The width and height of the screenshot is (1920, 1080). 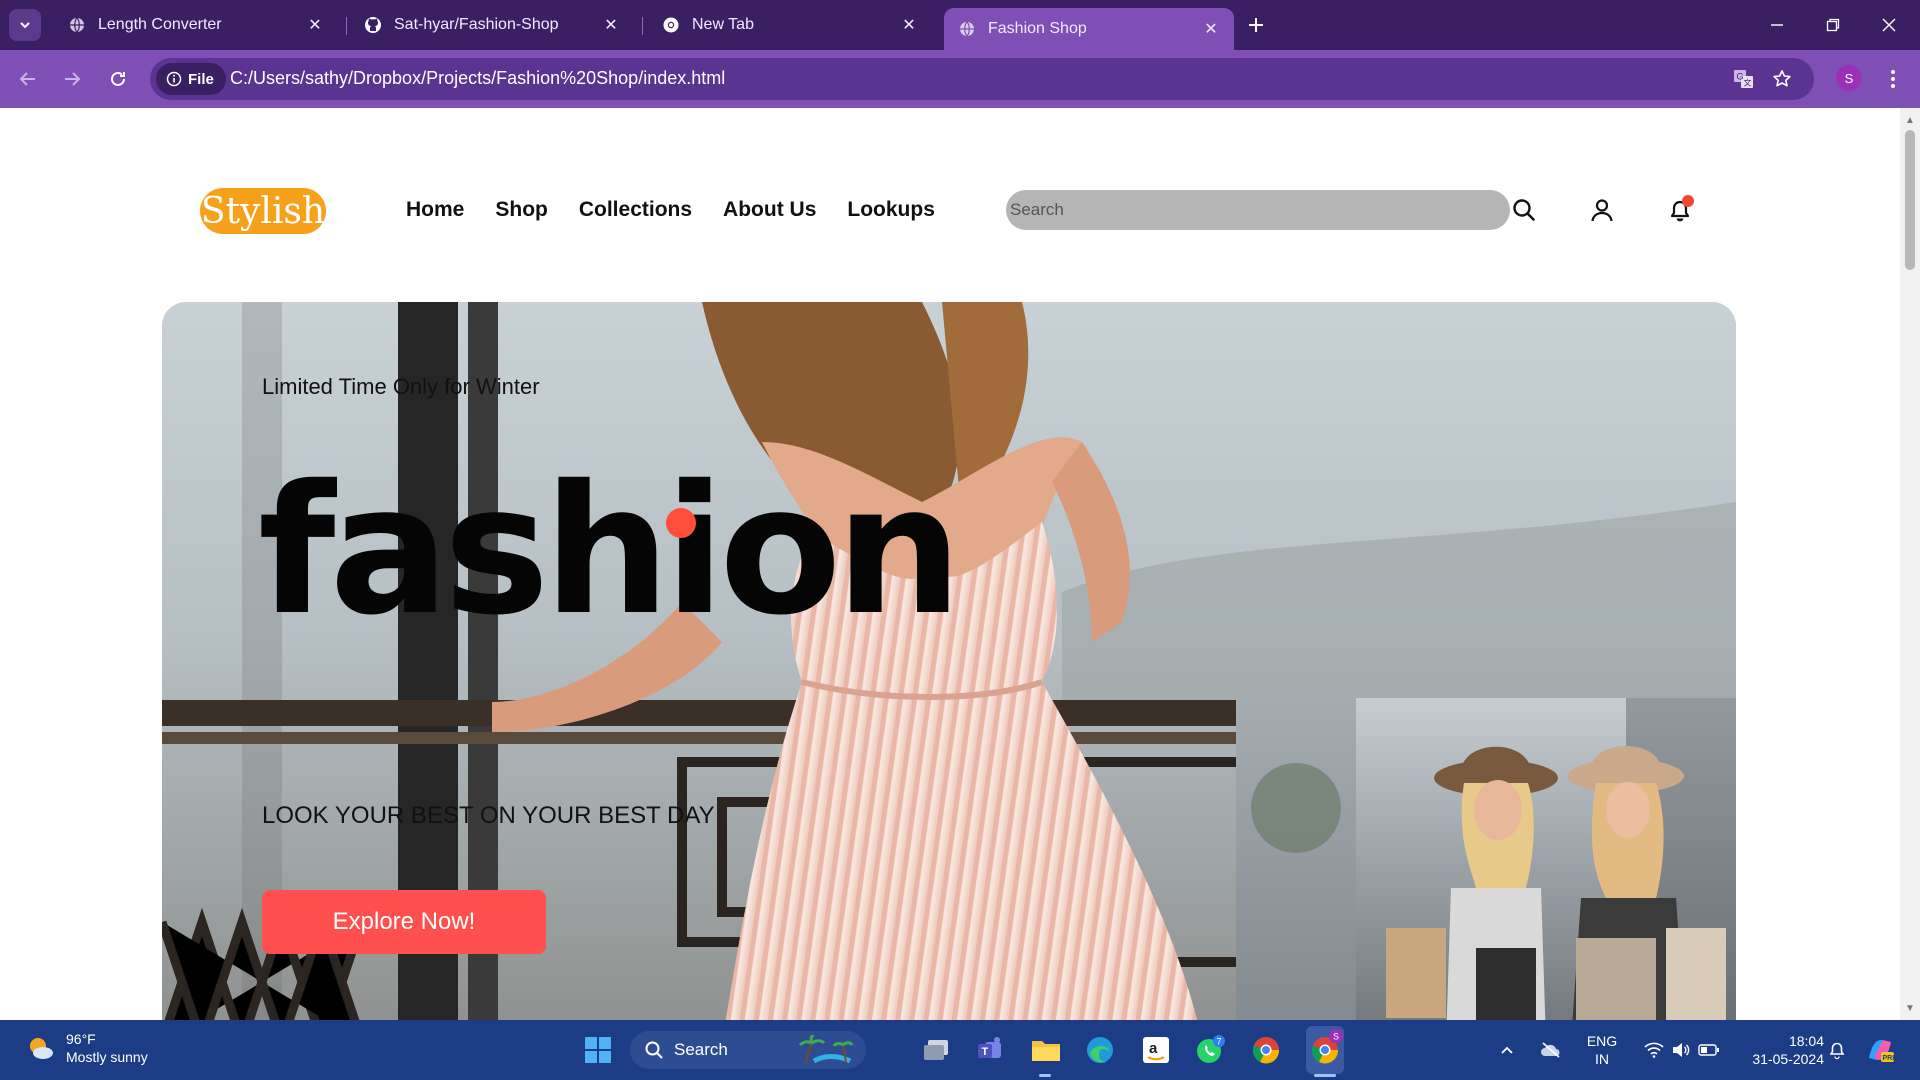 What do you see at coordinates (598, 1050) in the screenshot?
I see `start-button` at bounding box center [598, 1050].